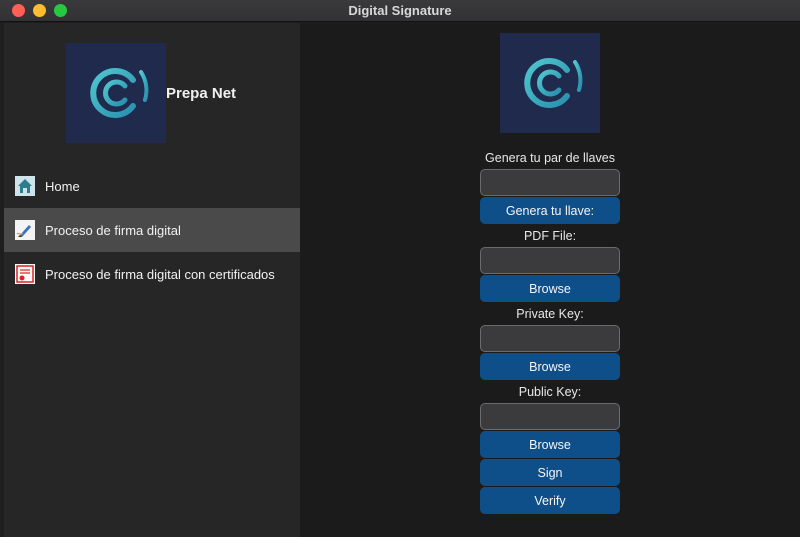 This screenshot has width=800, height=537. What do you see at coordinates (550, 236) in the screenshot?
I see `pdf-file-label: PDF File:` at bounding box center [550, 236].